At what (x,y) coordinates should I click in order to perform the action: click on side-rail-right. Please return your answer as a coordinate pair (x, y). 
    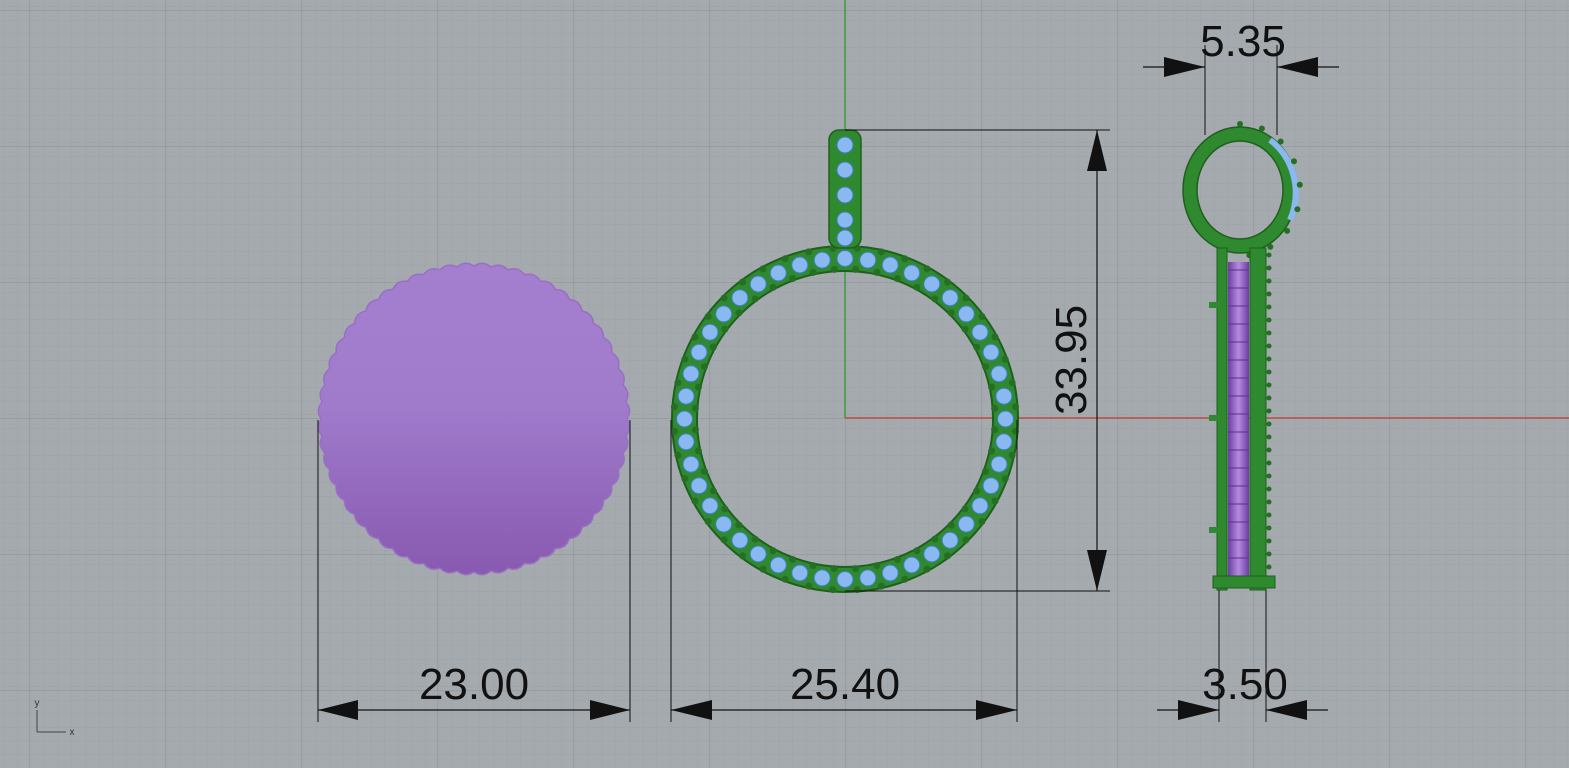
    Looking at the image, I should click on (1258, 419).